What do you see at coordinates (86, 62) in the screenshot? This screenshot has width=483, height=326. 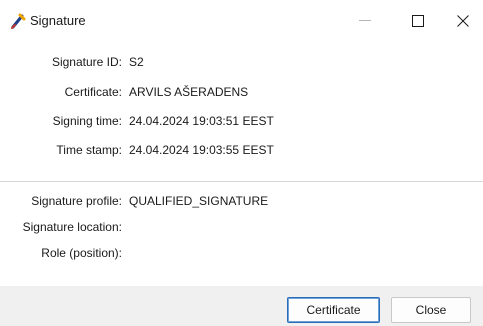 I see `signature-id-label: Signature ID:` at bounding box center [86, 62].